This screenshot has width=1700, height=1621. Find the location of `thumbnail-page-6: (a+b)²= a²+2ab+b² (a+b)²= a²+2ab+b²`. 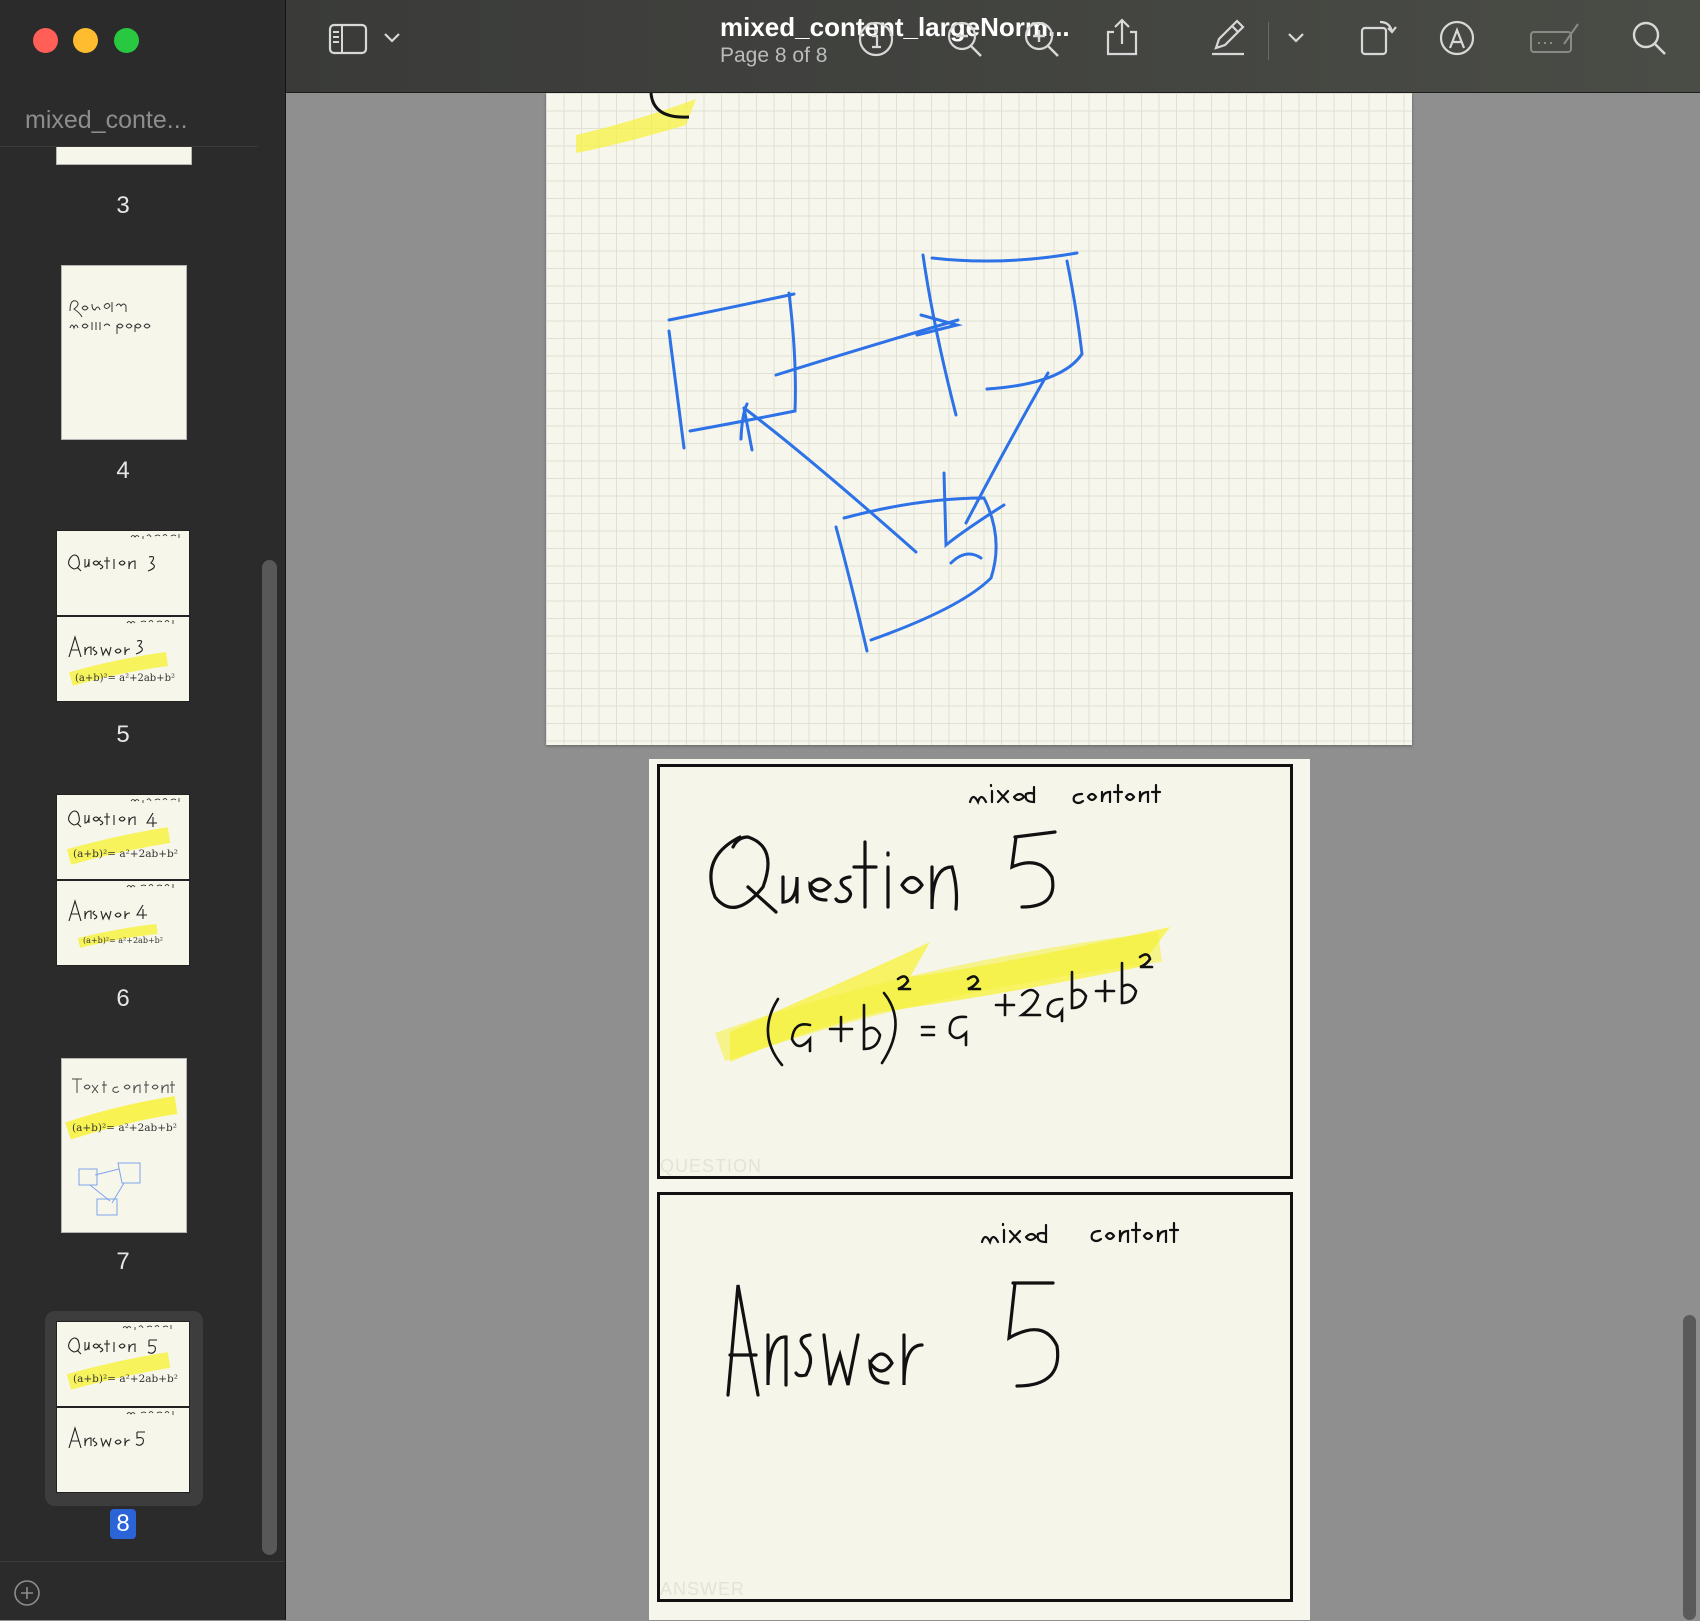

thumbnail-page-6: (a+b)²= a²+2ab+b² (a+b)²= a²+2ab+b² is located at coordinates (123, 880).